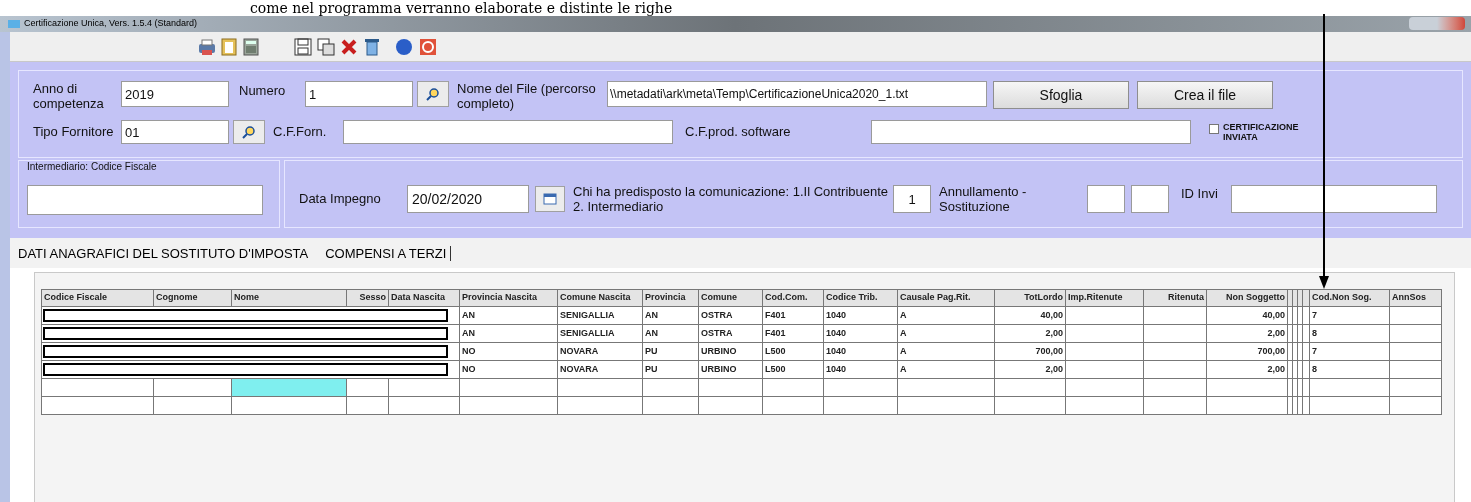 Image resolution: width=1471 pixels, height=502 pixels. What do you see at coordinates (111, 24) in the screenshot?
I see `window-title: Certificazione Unica, Vers. 1.5.4 (Standard)` at bounding box center [111, 24].